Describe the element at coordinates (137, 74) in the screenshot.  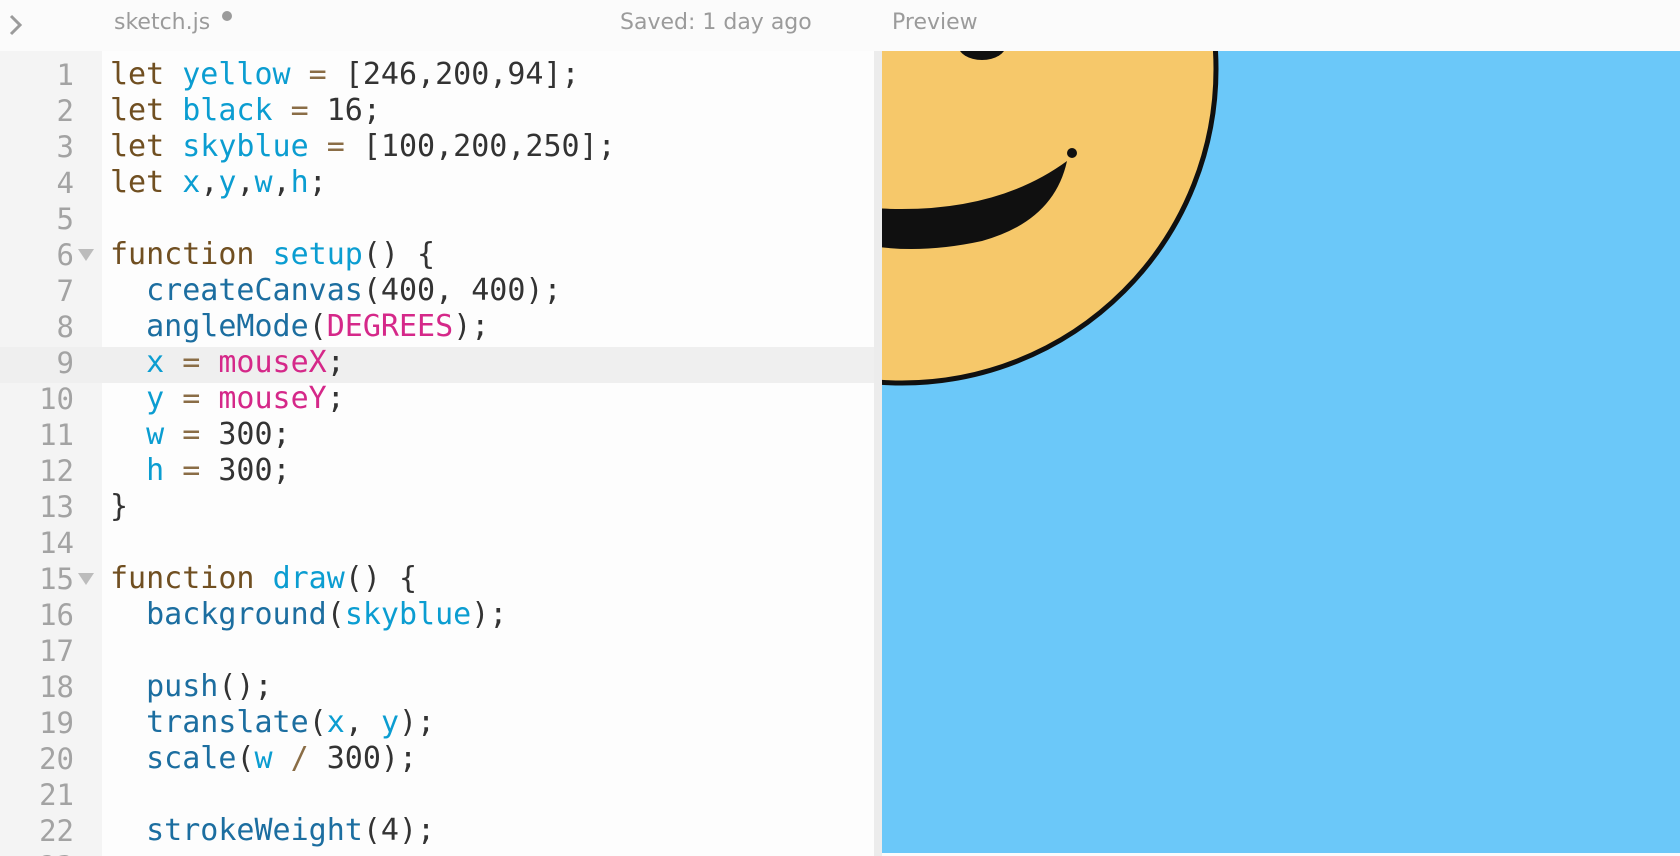
I see `code-token: let` at that location.